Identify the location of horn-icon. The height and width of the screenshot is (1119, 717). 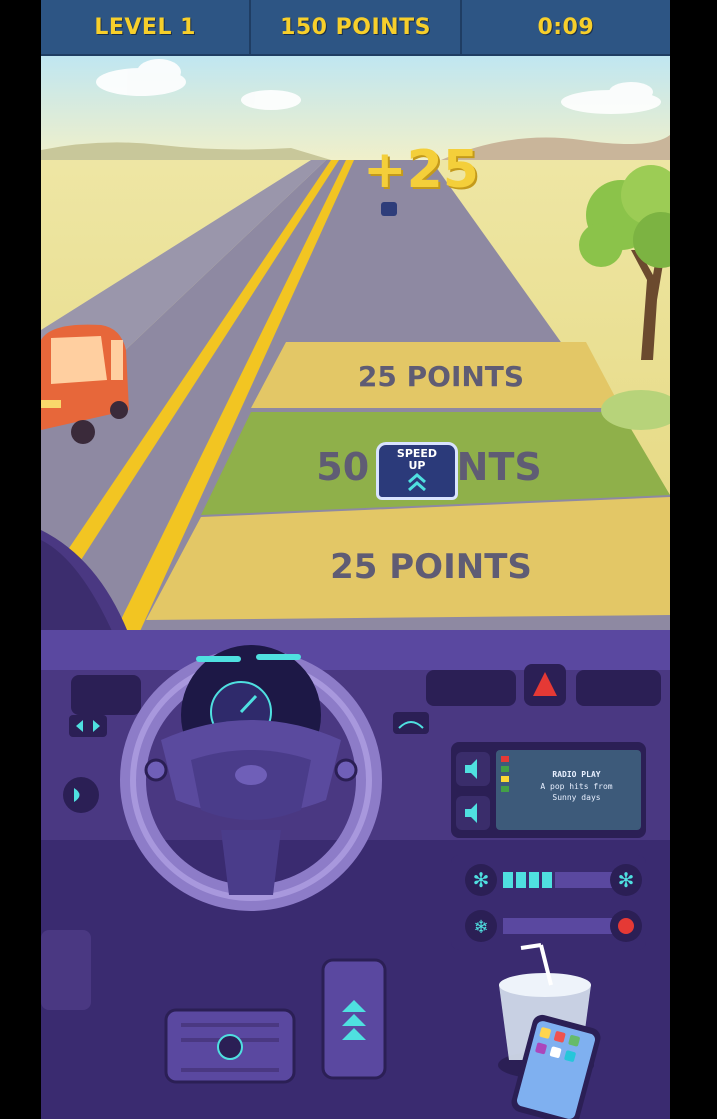
(251, 775).